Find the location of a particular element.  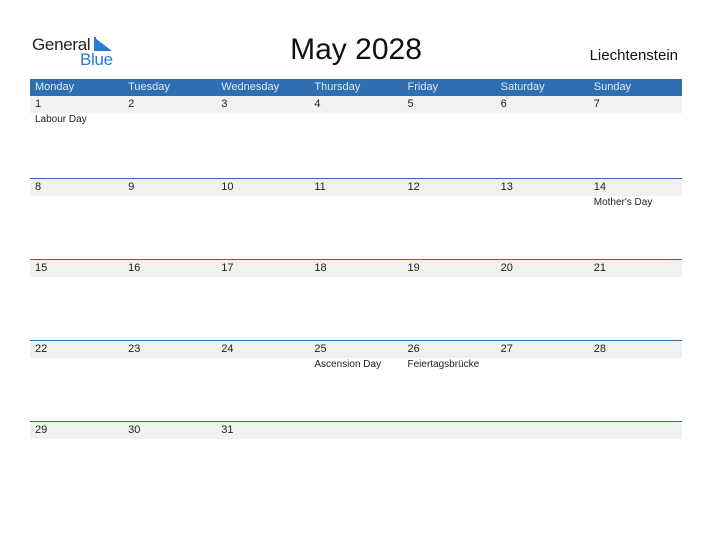

weekday-thursday: Thursday is located at coordinates (337, 87).